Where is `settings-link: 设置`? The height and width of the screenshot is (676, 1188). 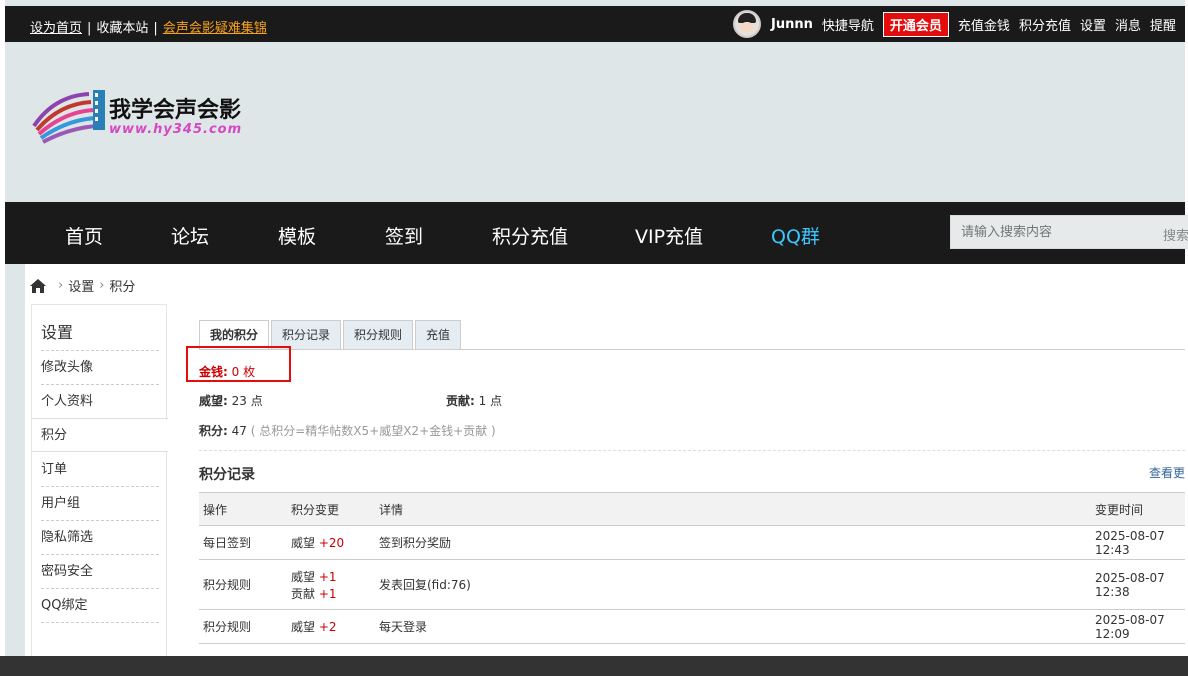
settings-link: 设置 is located at coordinates (1093, 24).